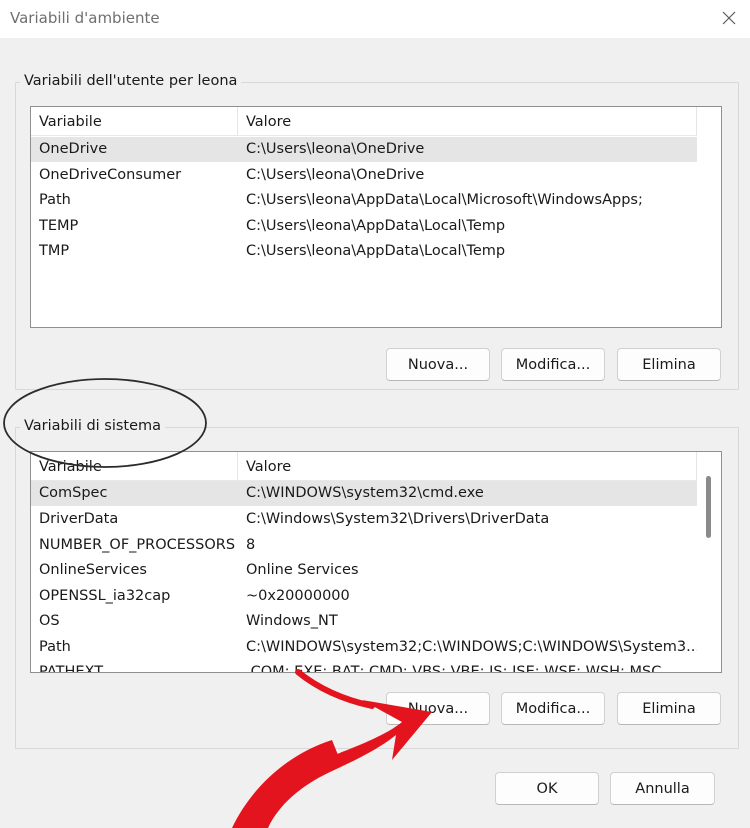  I want to click on user-variable-row: TMP C:\Users\leona\AppData\Local\Temp, so click(364, 251).